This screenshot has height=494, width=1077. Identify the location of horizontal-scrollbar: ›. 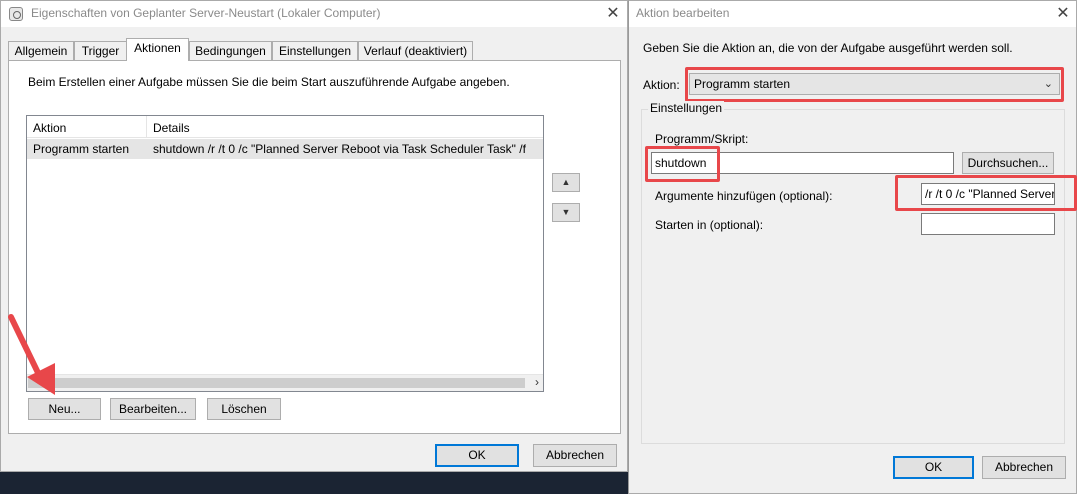
(285, 382).